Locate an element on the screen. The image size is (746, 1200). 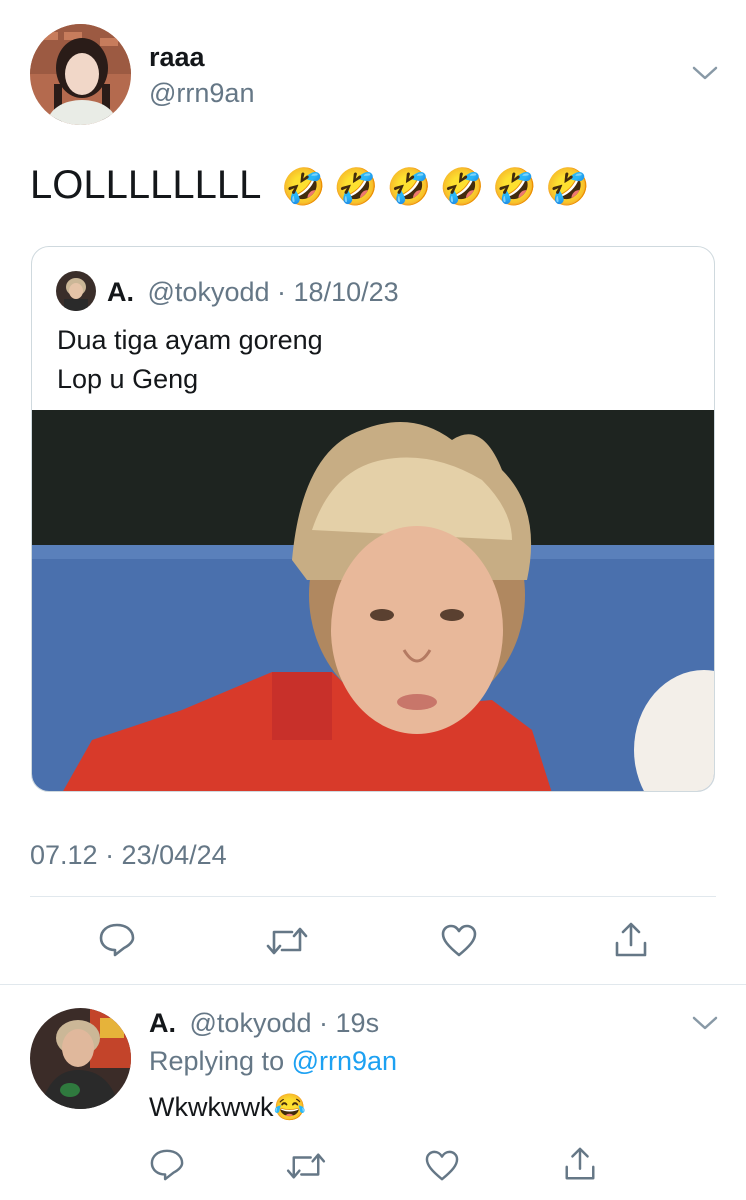
author-avatar is located at coordinates (80, 74).